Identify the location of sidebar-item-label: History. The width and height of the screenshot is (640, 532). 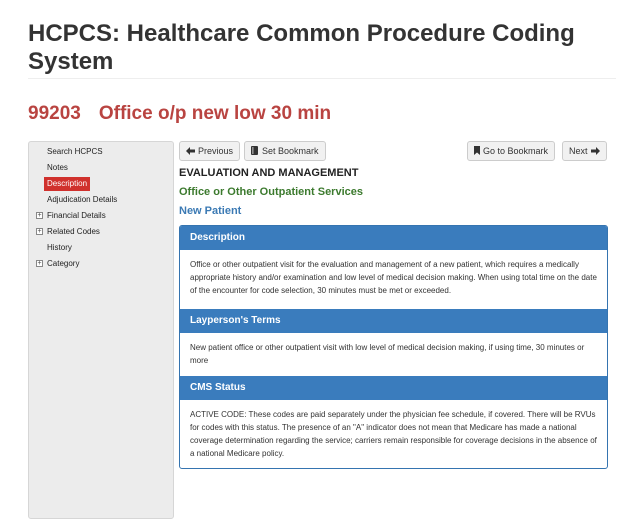
(59, 247).